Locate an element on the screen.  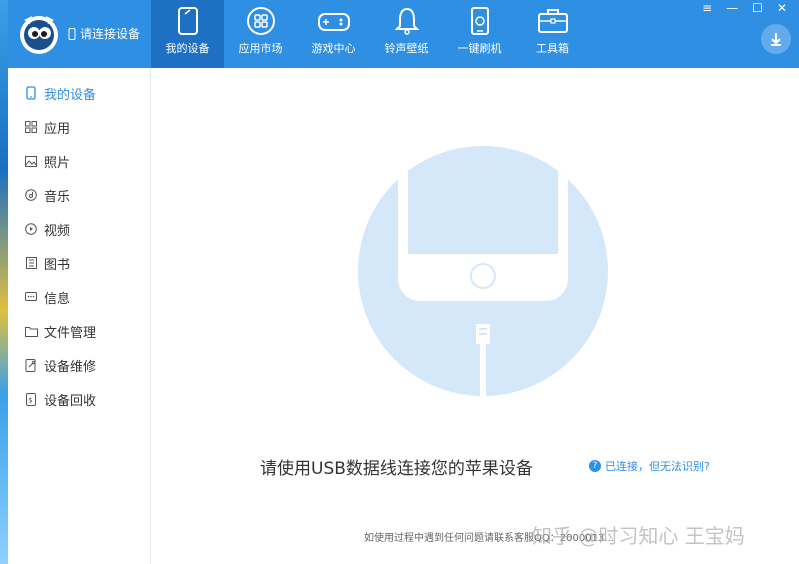
help-icon: ? is located at coordinates (595, 466).